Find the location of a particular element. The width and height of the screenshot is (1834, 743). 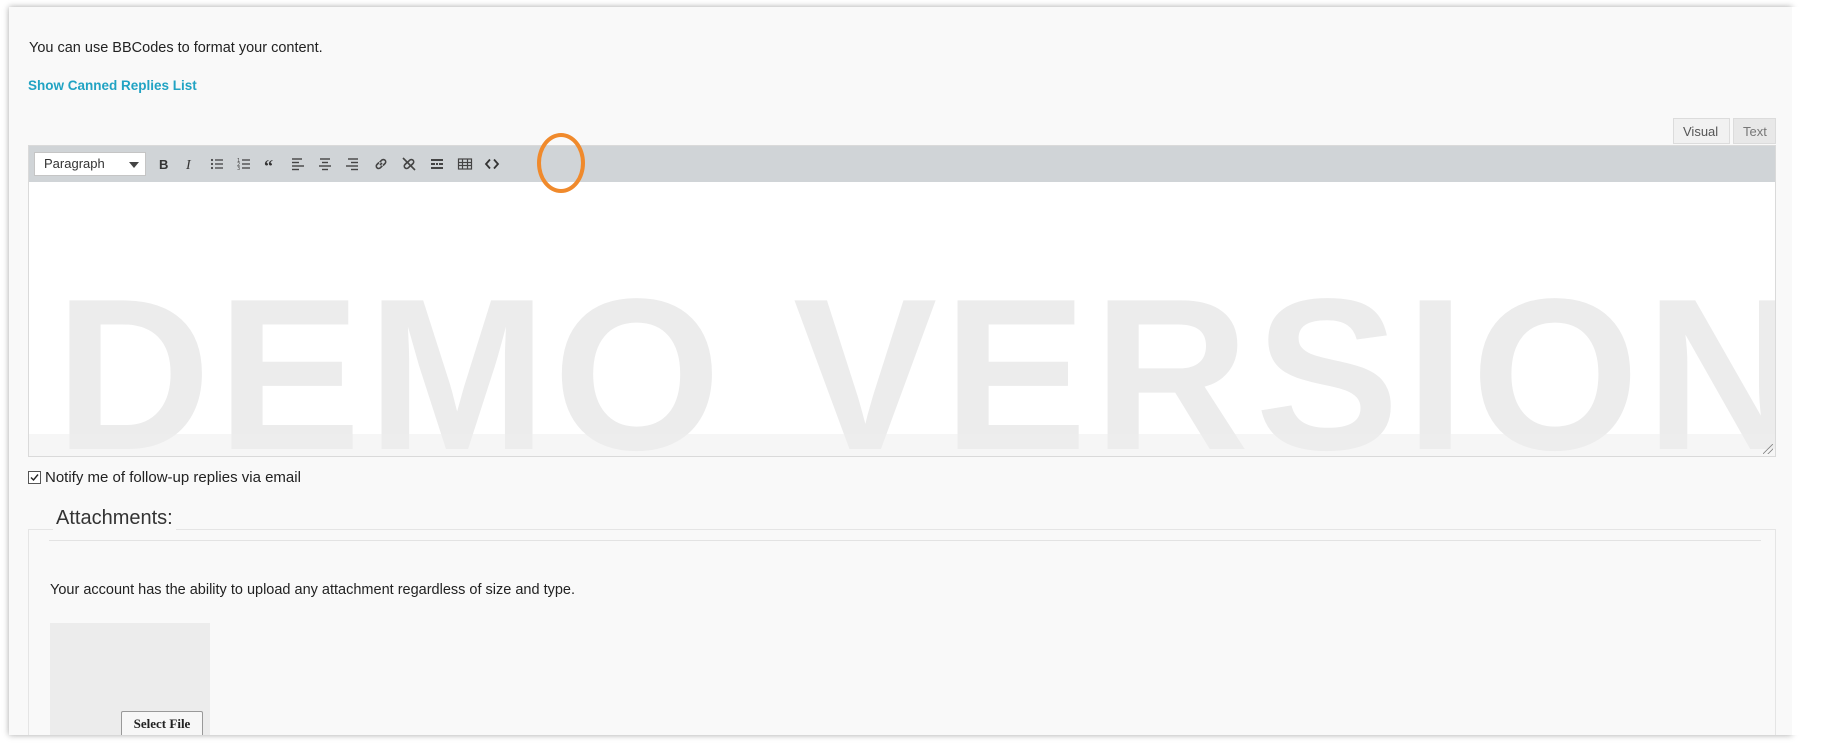

code-icon is located at coordinates (492, 164).